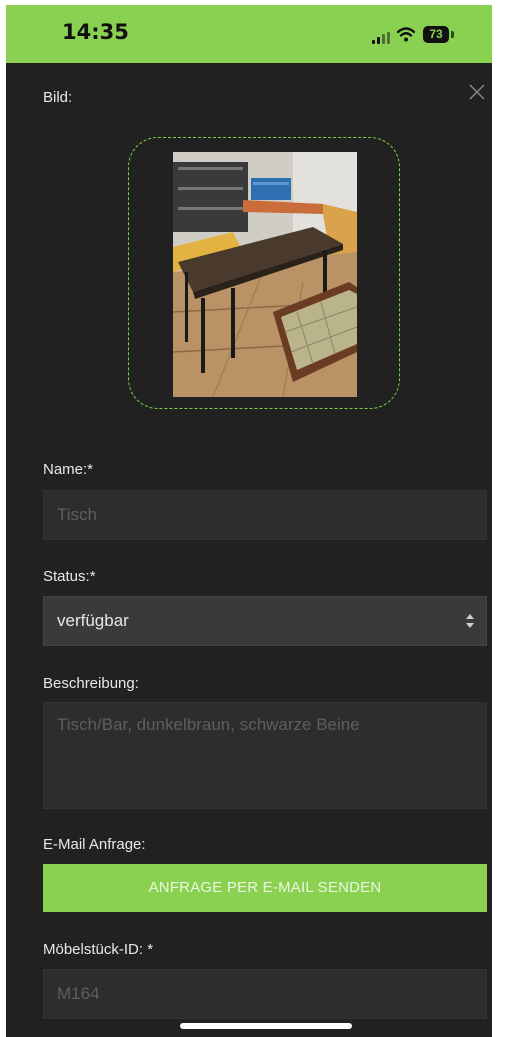 The image size is (513, 1037). What do you see at coordinates (470, 621) in the screenshot?
I see `select-arrows-icon` at bounding box center [470, 621].